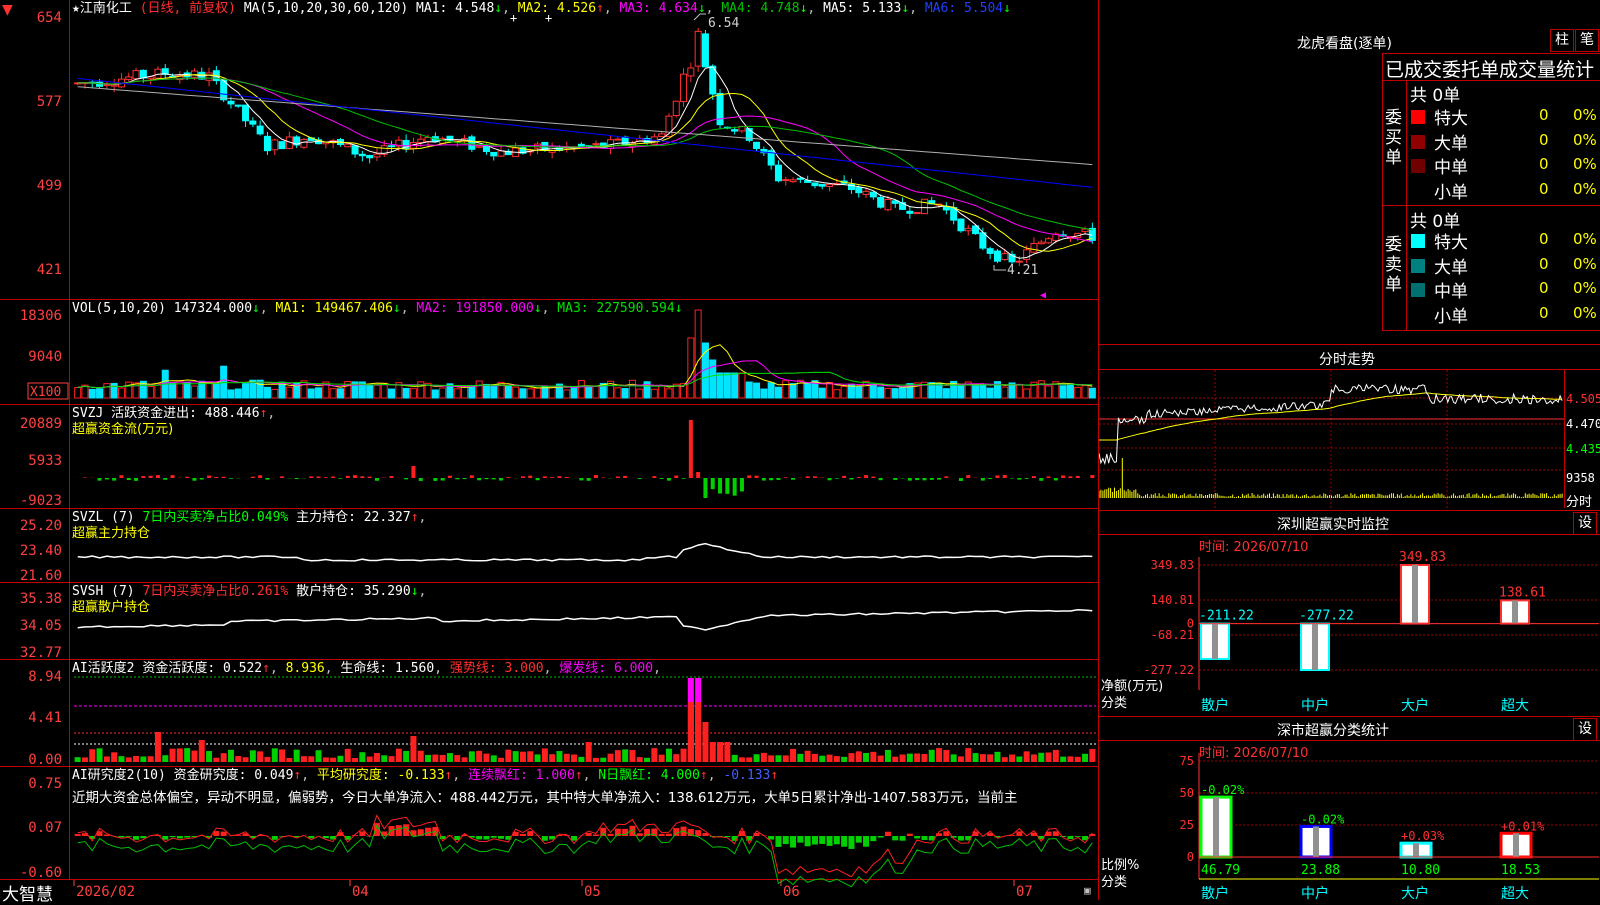 This screenshot has width=1600, height=905. What do you see at coordinates (1585, 729) in the screenshot?
I see `classify-settings-button: 设` at bounding box center [1585, 729].